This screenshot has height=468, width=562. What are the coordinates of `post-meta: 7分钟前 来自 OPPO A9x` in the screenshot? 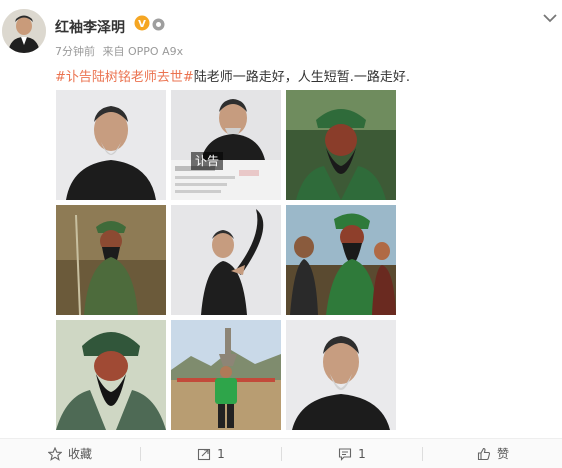 It's located at (121, 51).